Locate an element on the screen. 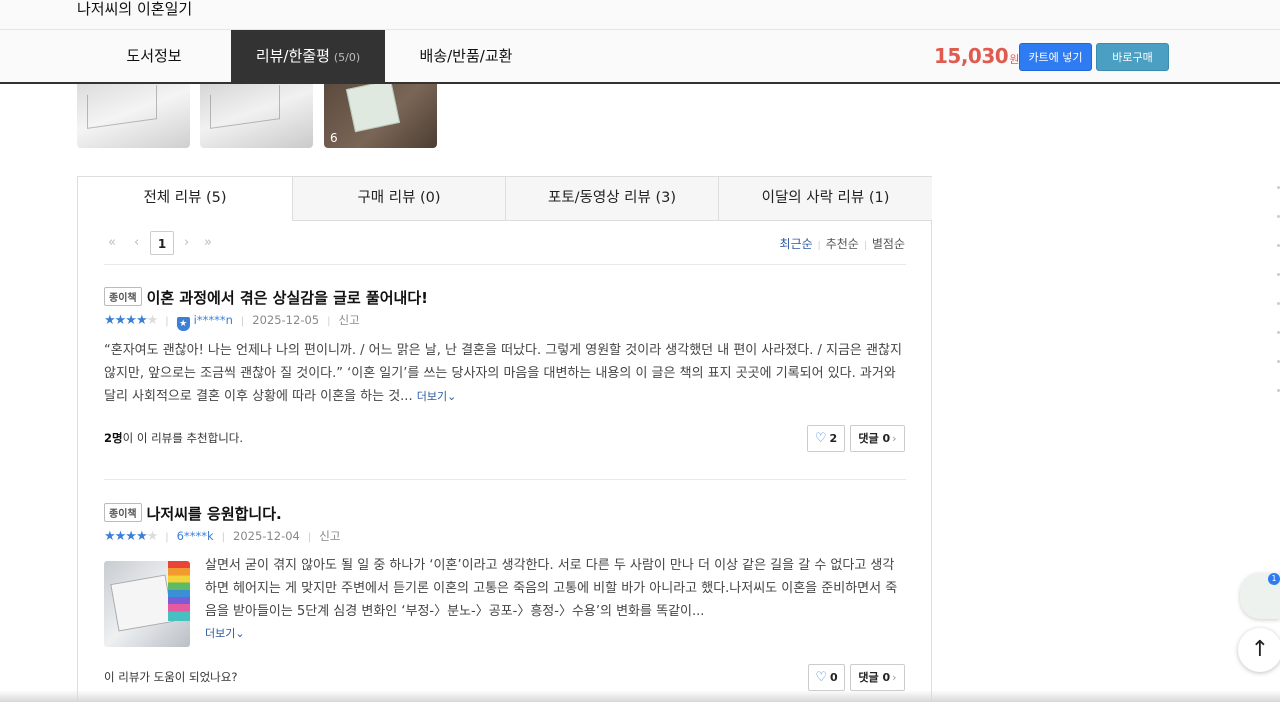  price-value: 15,030 is located at coordinates (971, 56).